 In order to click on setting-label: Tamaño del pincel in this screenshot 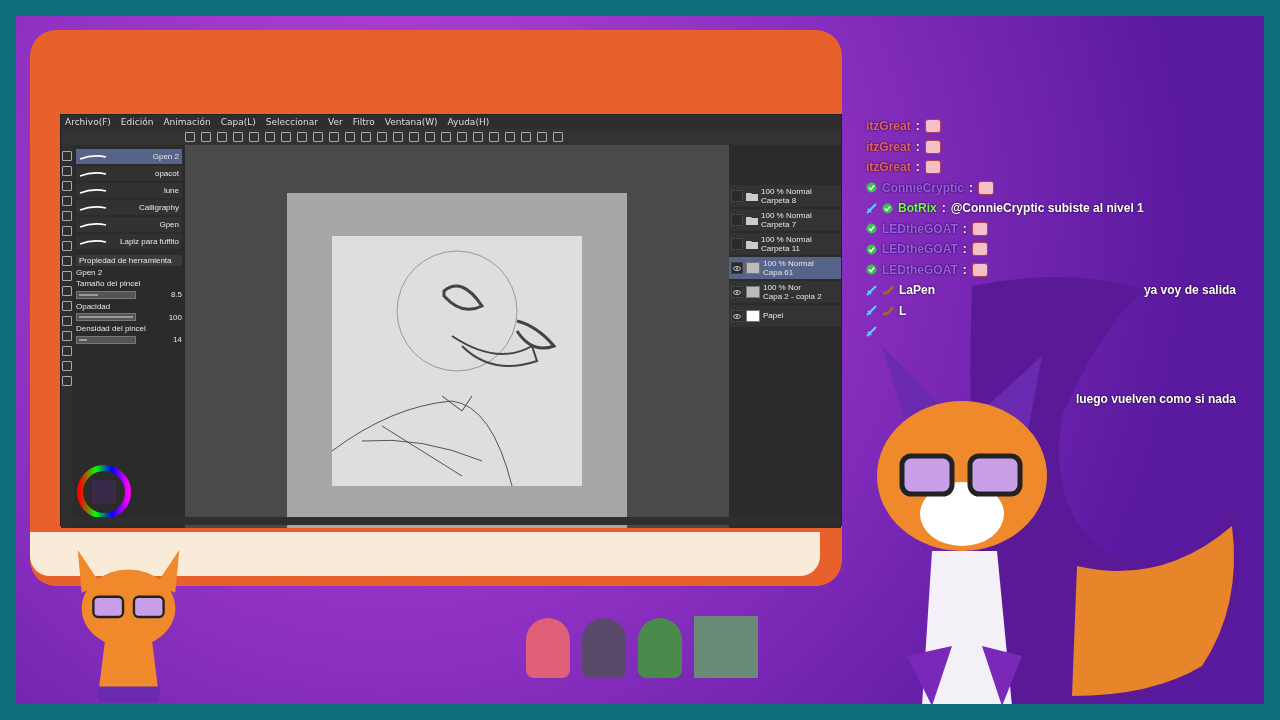, I will do `click(109, 284)`.